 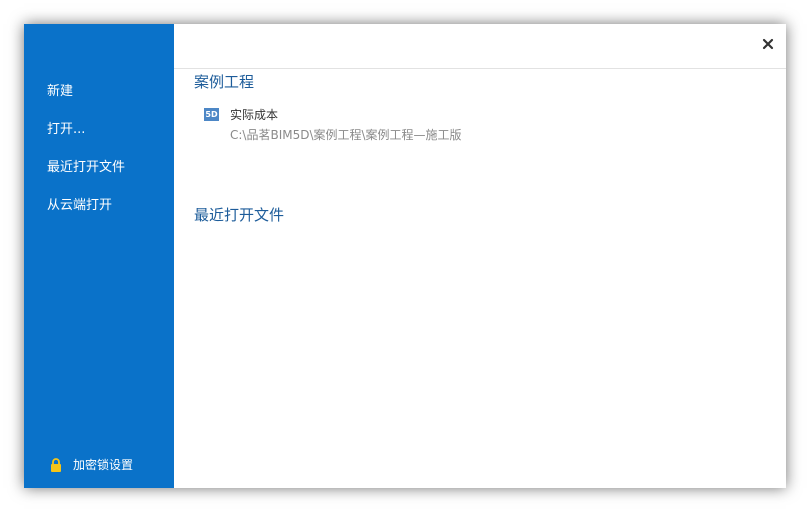 What do you see at coordinates (346, 135) in the screenshot?
I see `project-path: C:\品茗BIM5D\案例工程\案例工程—施工版` at bounding box center [346, 135].